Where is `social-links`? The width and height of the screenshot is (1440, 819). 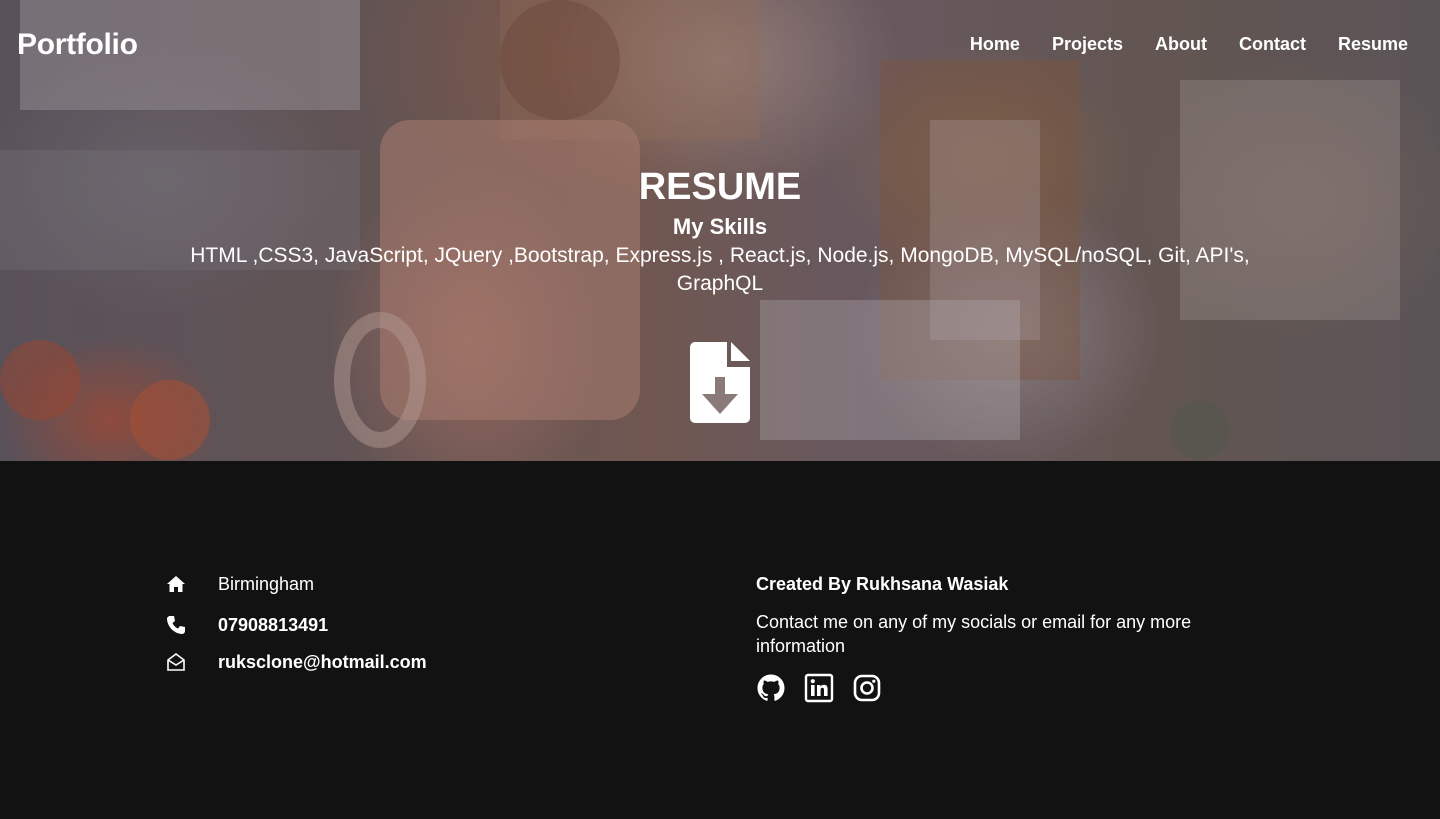 social-links is located at coordinates (819, 688).